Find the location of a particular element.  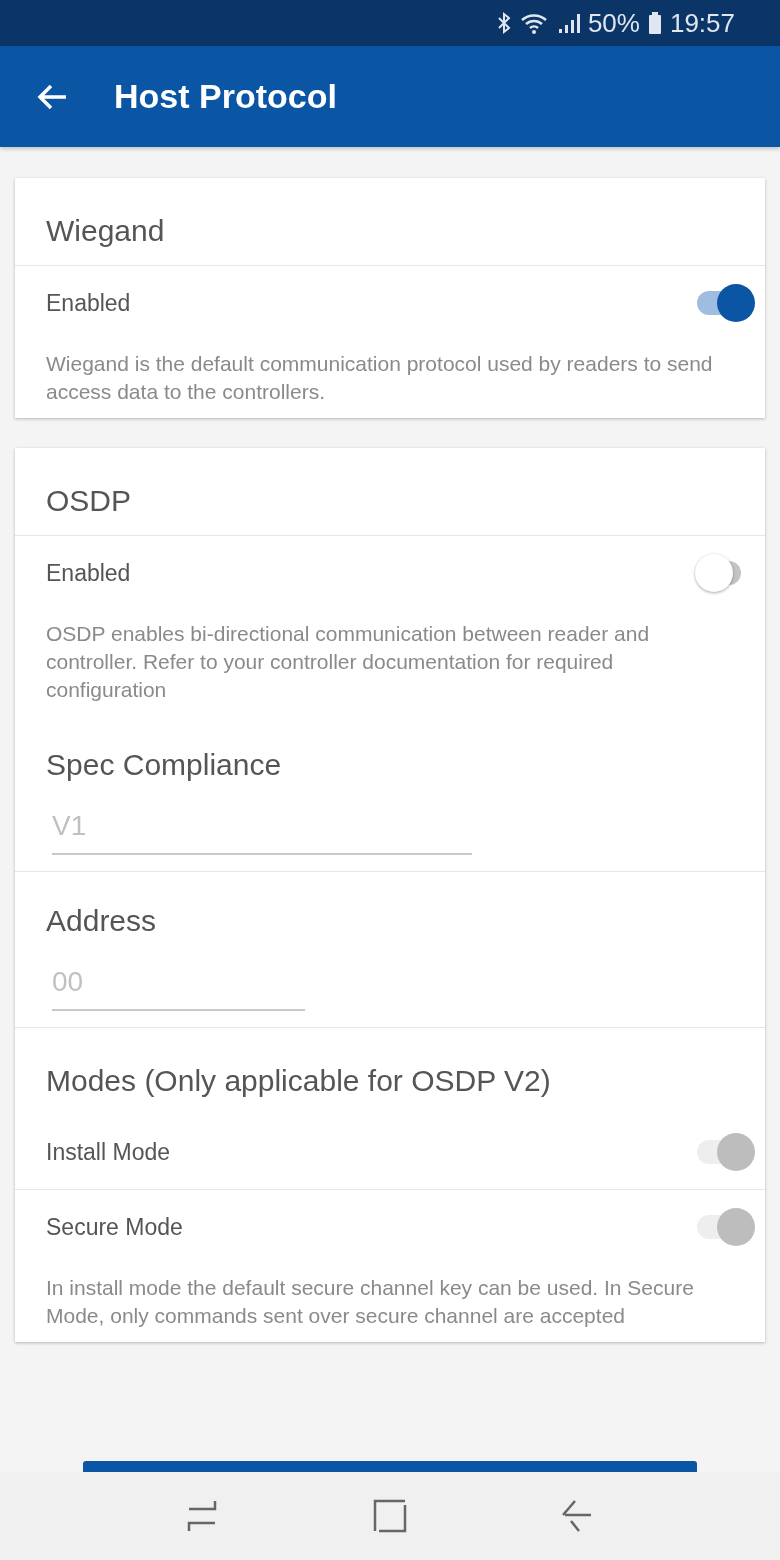

toggle-switch is located at coordinates (725, 303).